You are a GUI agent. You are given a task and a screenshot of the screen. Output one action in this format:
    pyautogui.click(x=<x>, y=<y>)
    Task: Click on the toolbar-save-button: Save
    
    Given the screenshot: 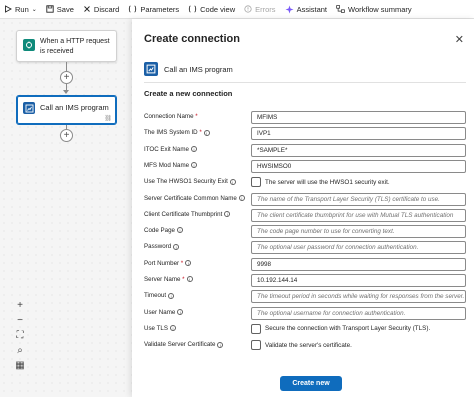 What is the action you would take?
    pyautogui.click(x=60, y=9)
    